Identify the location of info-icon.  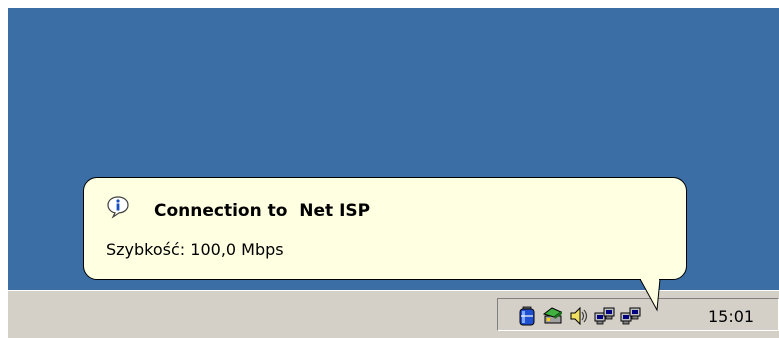
(118, 207).